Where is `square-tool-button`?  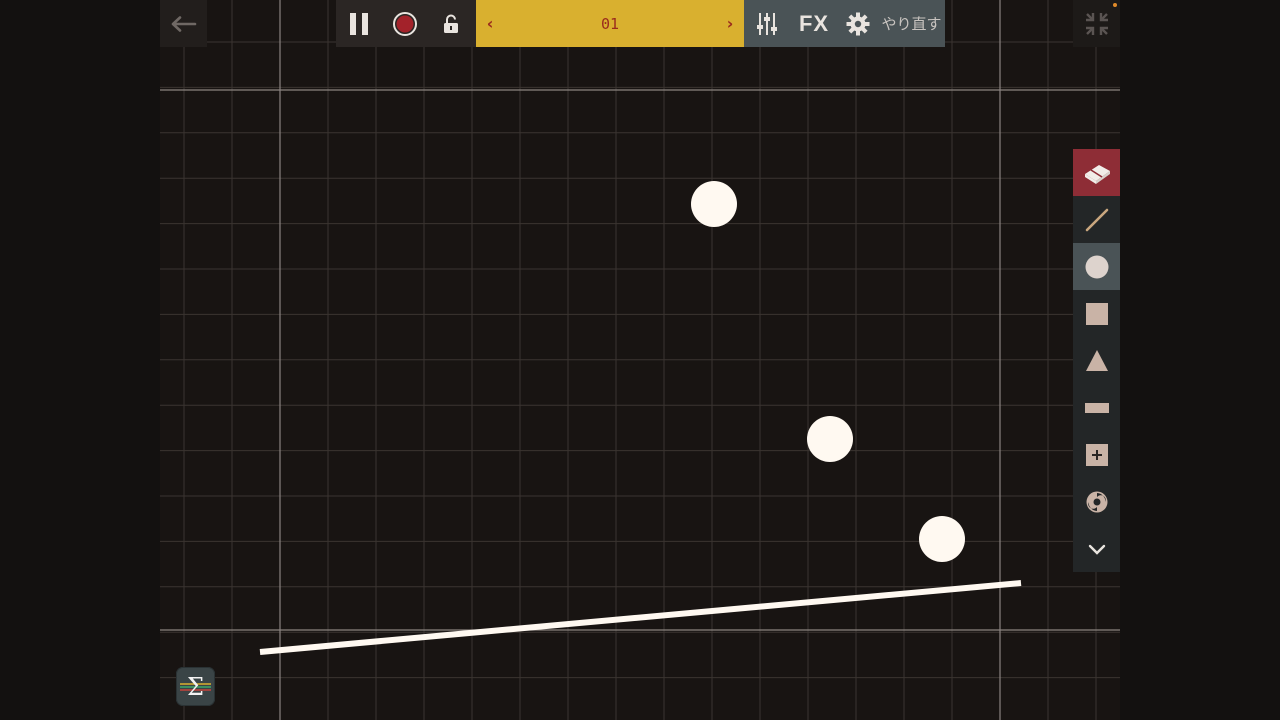 square-tool-button is located at coordinates (1096, 313).